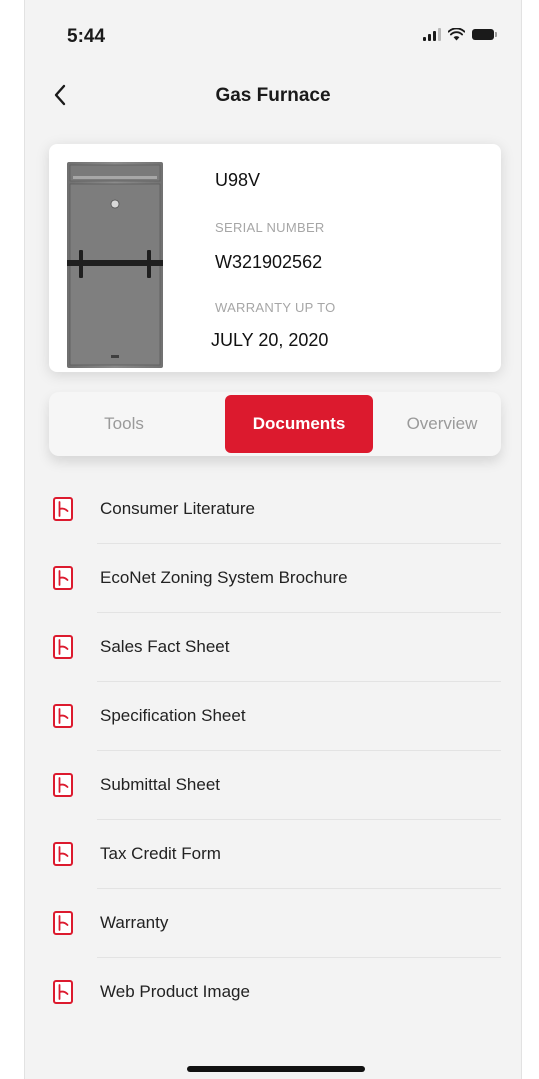  I want to click on page-title: Gas Furnace, so click(273, 95).